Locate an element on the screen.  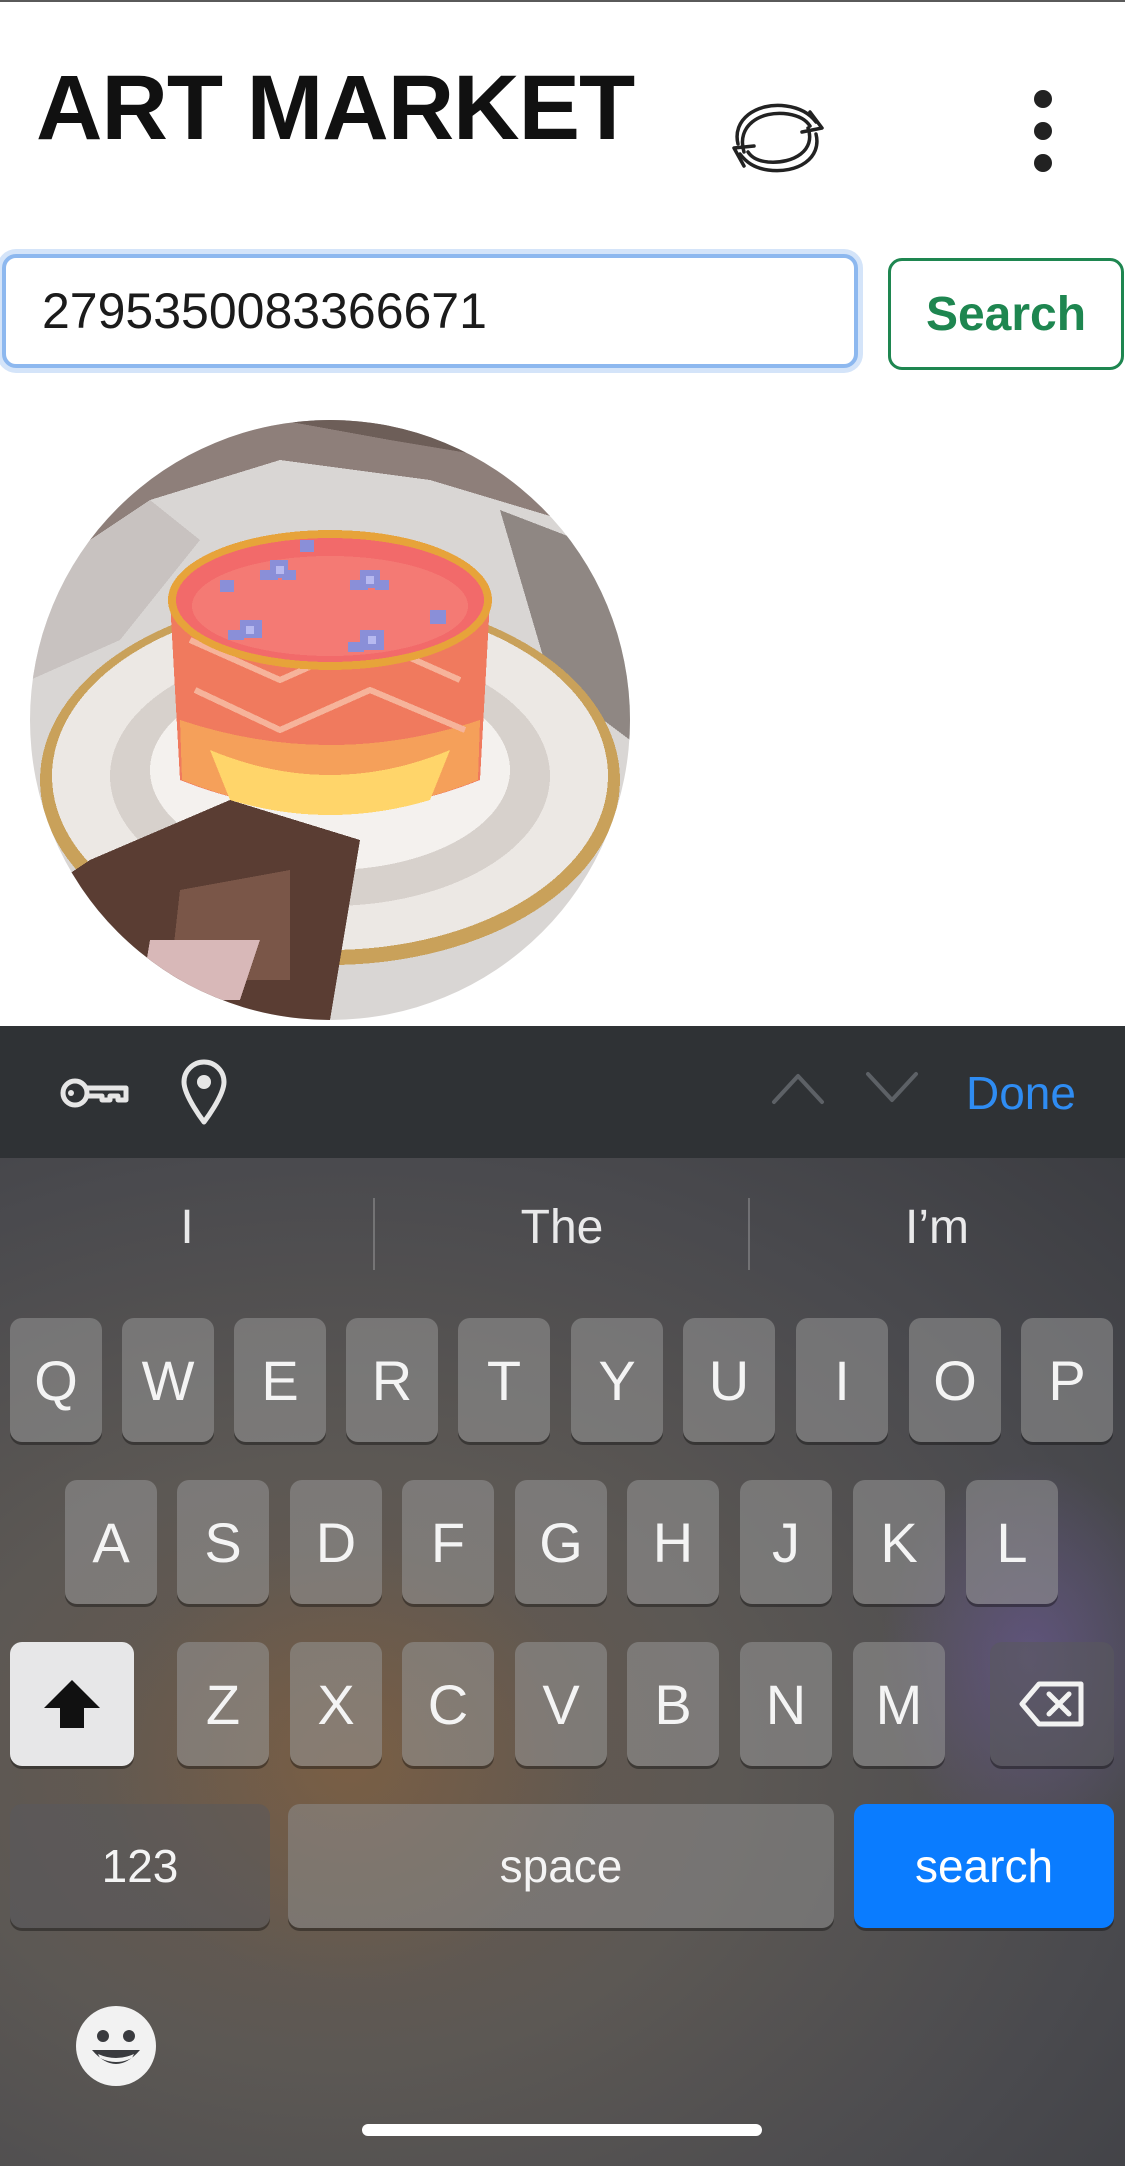
refresh-button is located at coordinates (776, 137).